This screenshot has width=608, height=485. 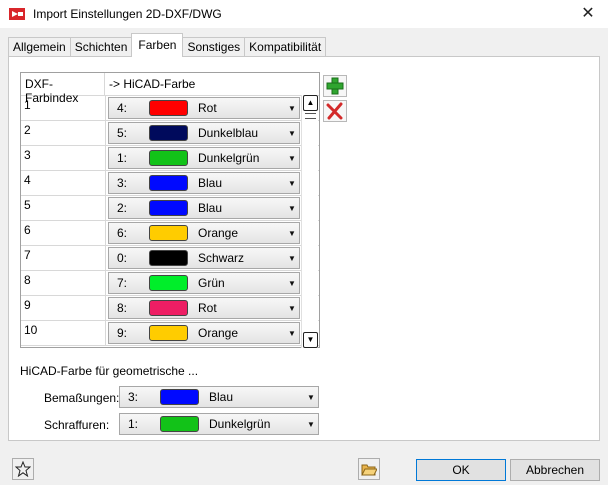 What do you see at coordinates (122, 183) in the screenshot?
I see `color-number: 3:` at bounding box center [122, 183].